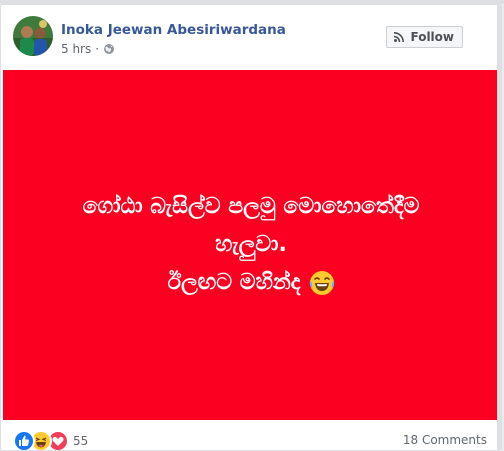 The image size is (504, 451). What do you see at coordinates (173, 30) in the screenshot?
I see `author-name: Inoka Jeewan Abesiriwardana` at bounding box center [173, 30].